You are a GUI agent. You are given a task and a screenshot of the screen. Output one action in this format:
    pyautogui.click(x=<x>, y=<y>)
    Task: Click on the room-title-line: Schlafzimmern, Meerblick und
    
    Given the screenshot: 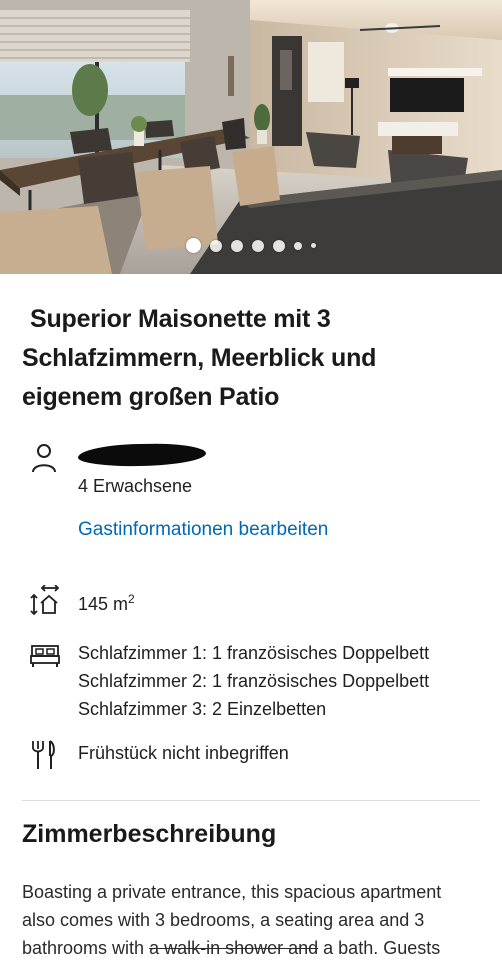 What is the action you would take?
    pyautogui.click(x=199, y=358)
    